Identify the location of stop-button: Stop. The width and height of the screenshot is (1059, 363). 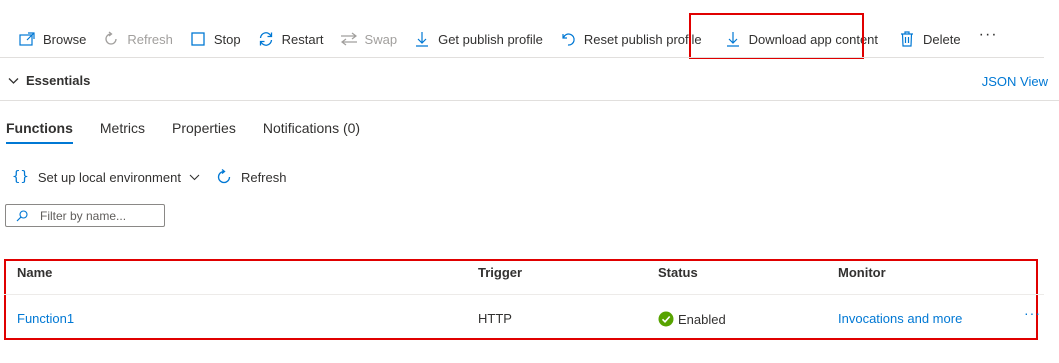
(215, 39).